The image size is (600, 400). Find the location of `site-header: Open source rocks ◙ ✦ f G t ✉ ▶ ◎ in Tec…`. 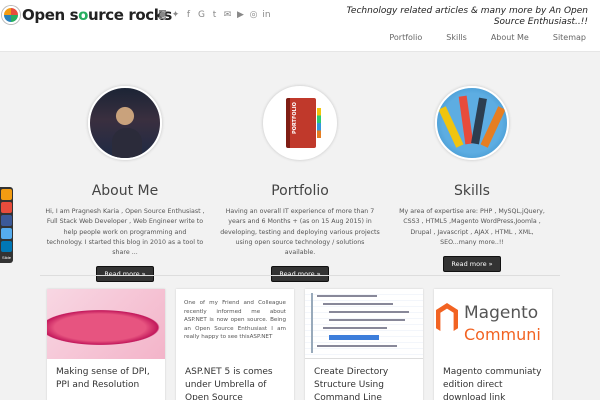

site-header: Open source rocks ◙ ✦ f G t ✉ ▶ ◎ in Tec… is located at coordinates (300, 26).